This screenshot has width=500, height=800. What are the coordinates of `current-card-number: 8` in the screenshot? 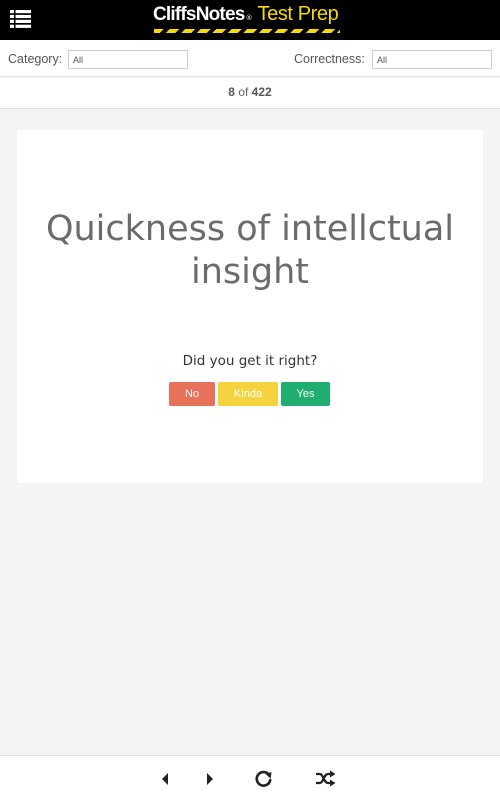 It's located at (231, 92).